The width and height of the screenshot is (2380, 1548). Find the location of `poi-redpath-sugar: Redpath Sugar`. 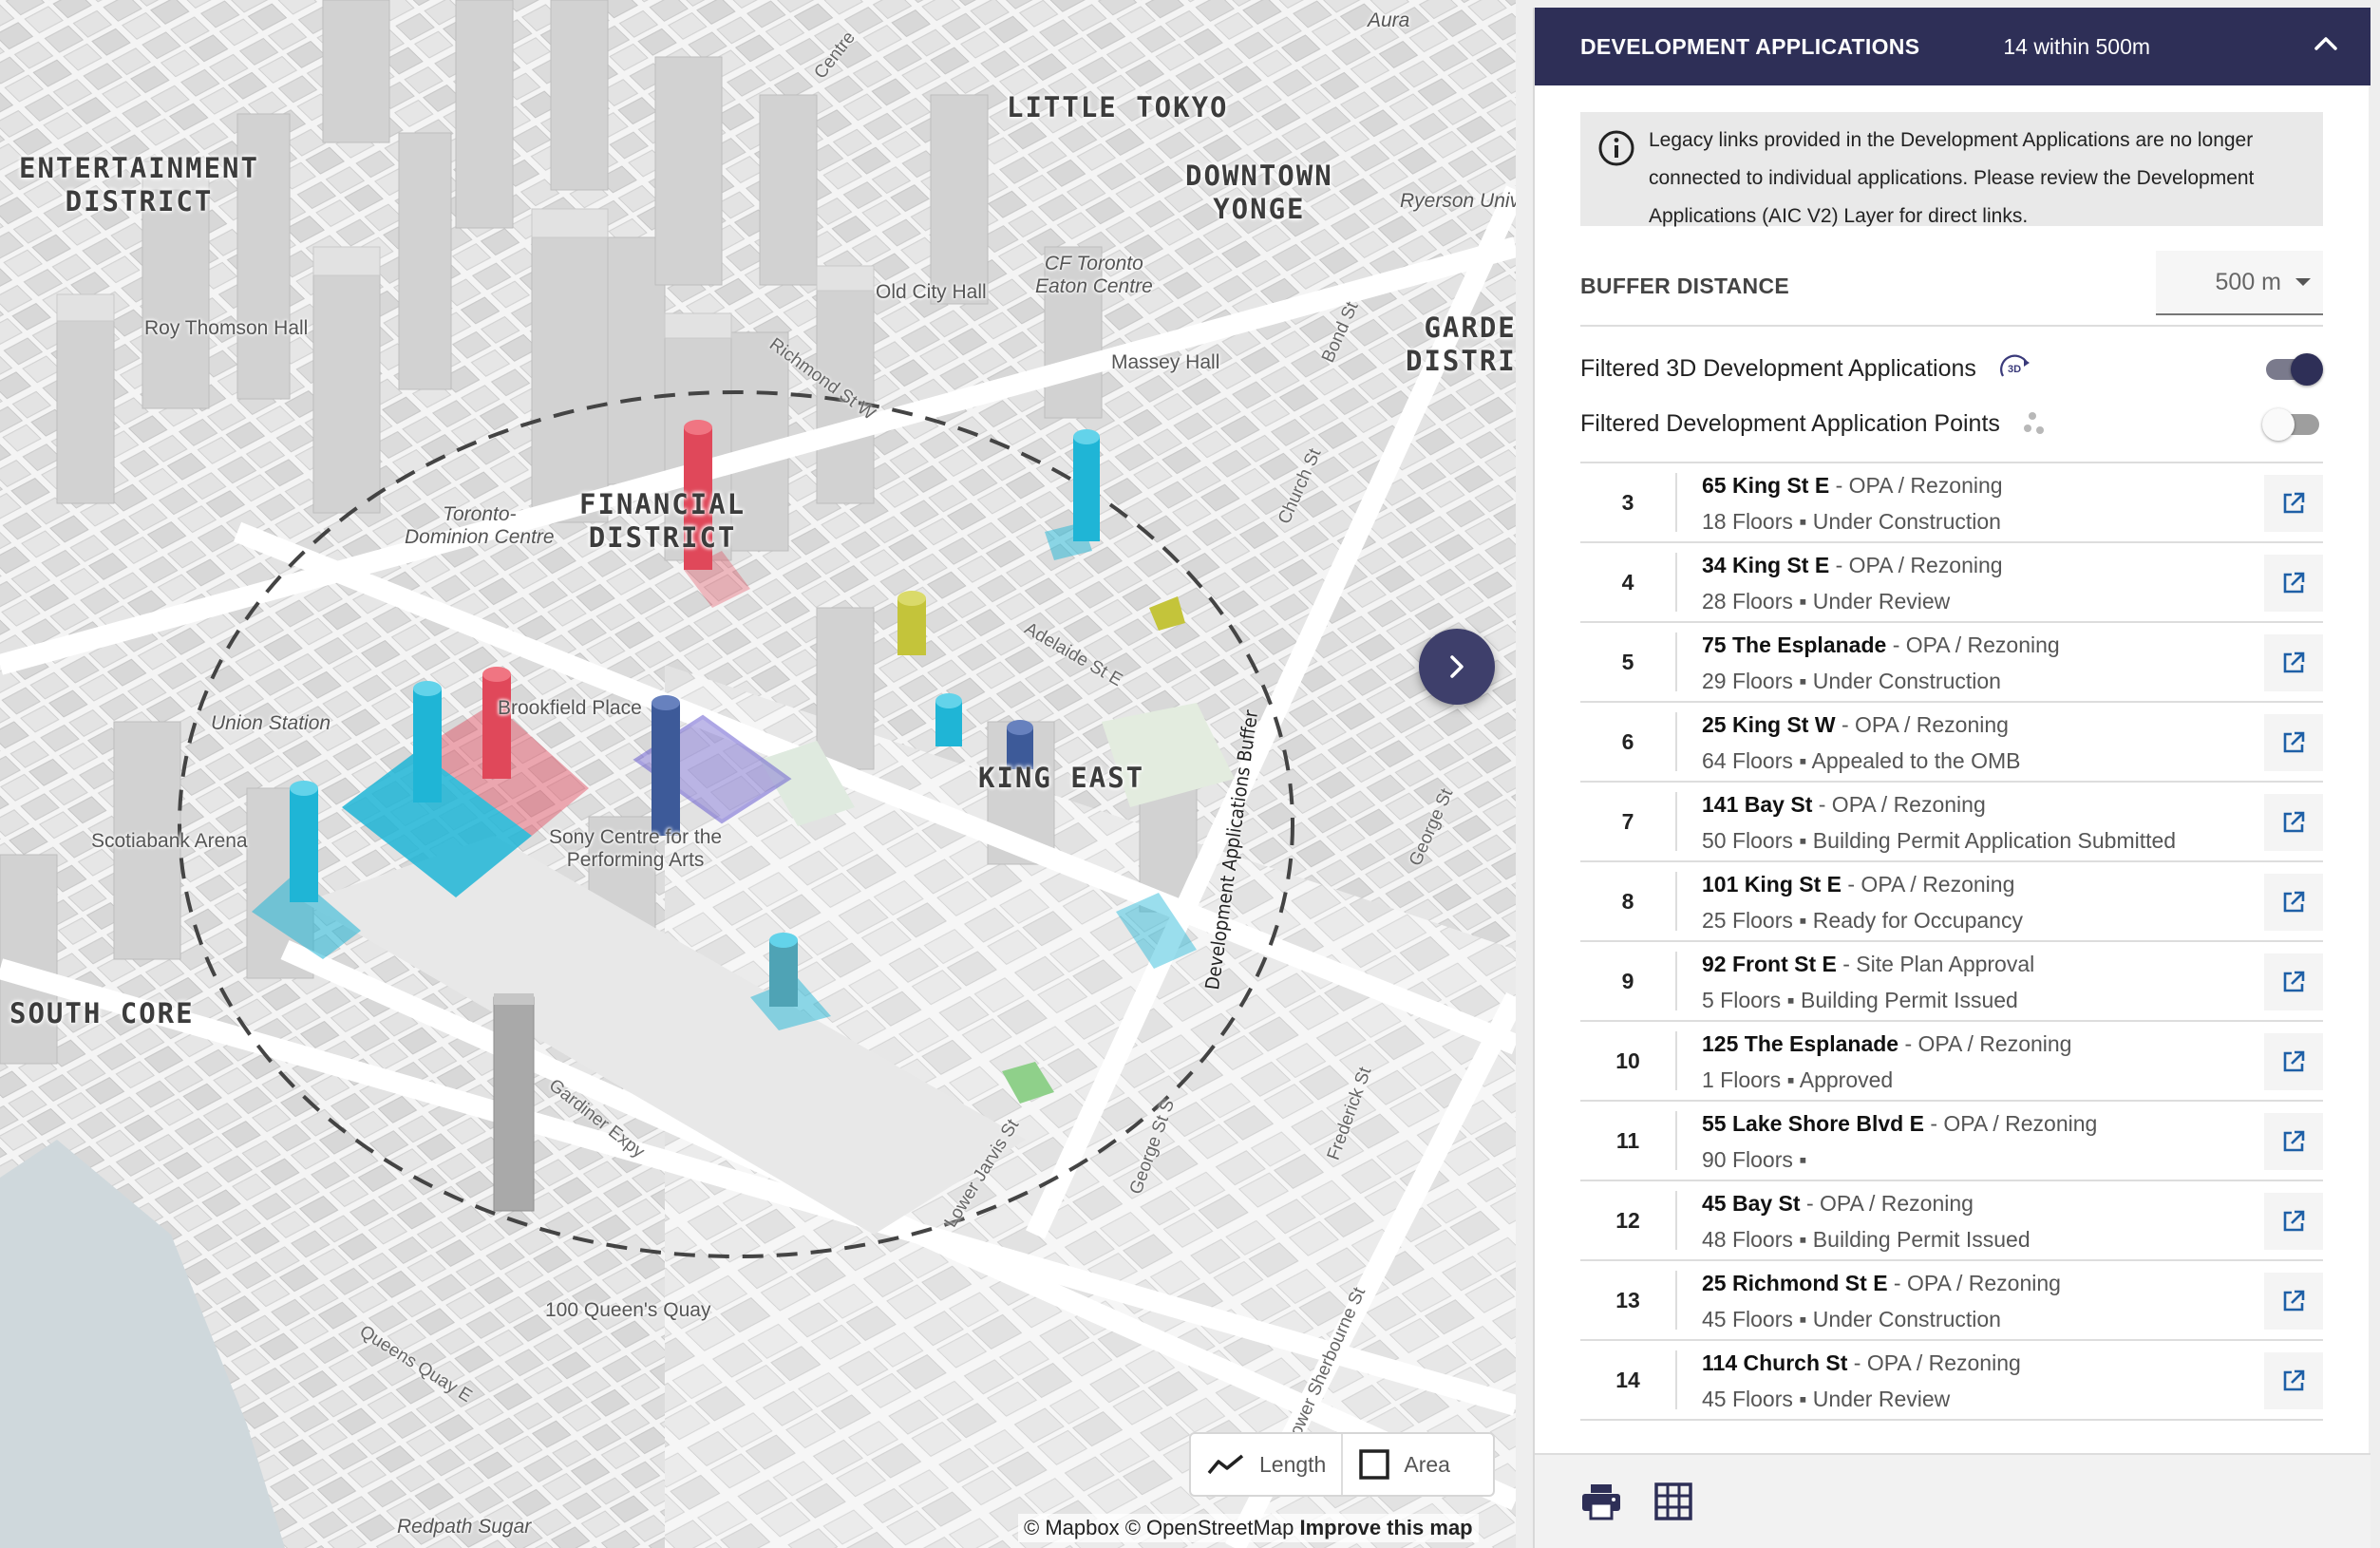

poi-redpath-sugar: Redpath Sugar is located at coordinates (464, 1527).